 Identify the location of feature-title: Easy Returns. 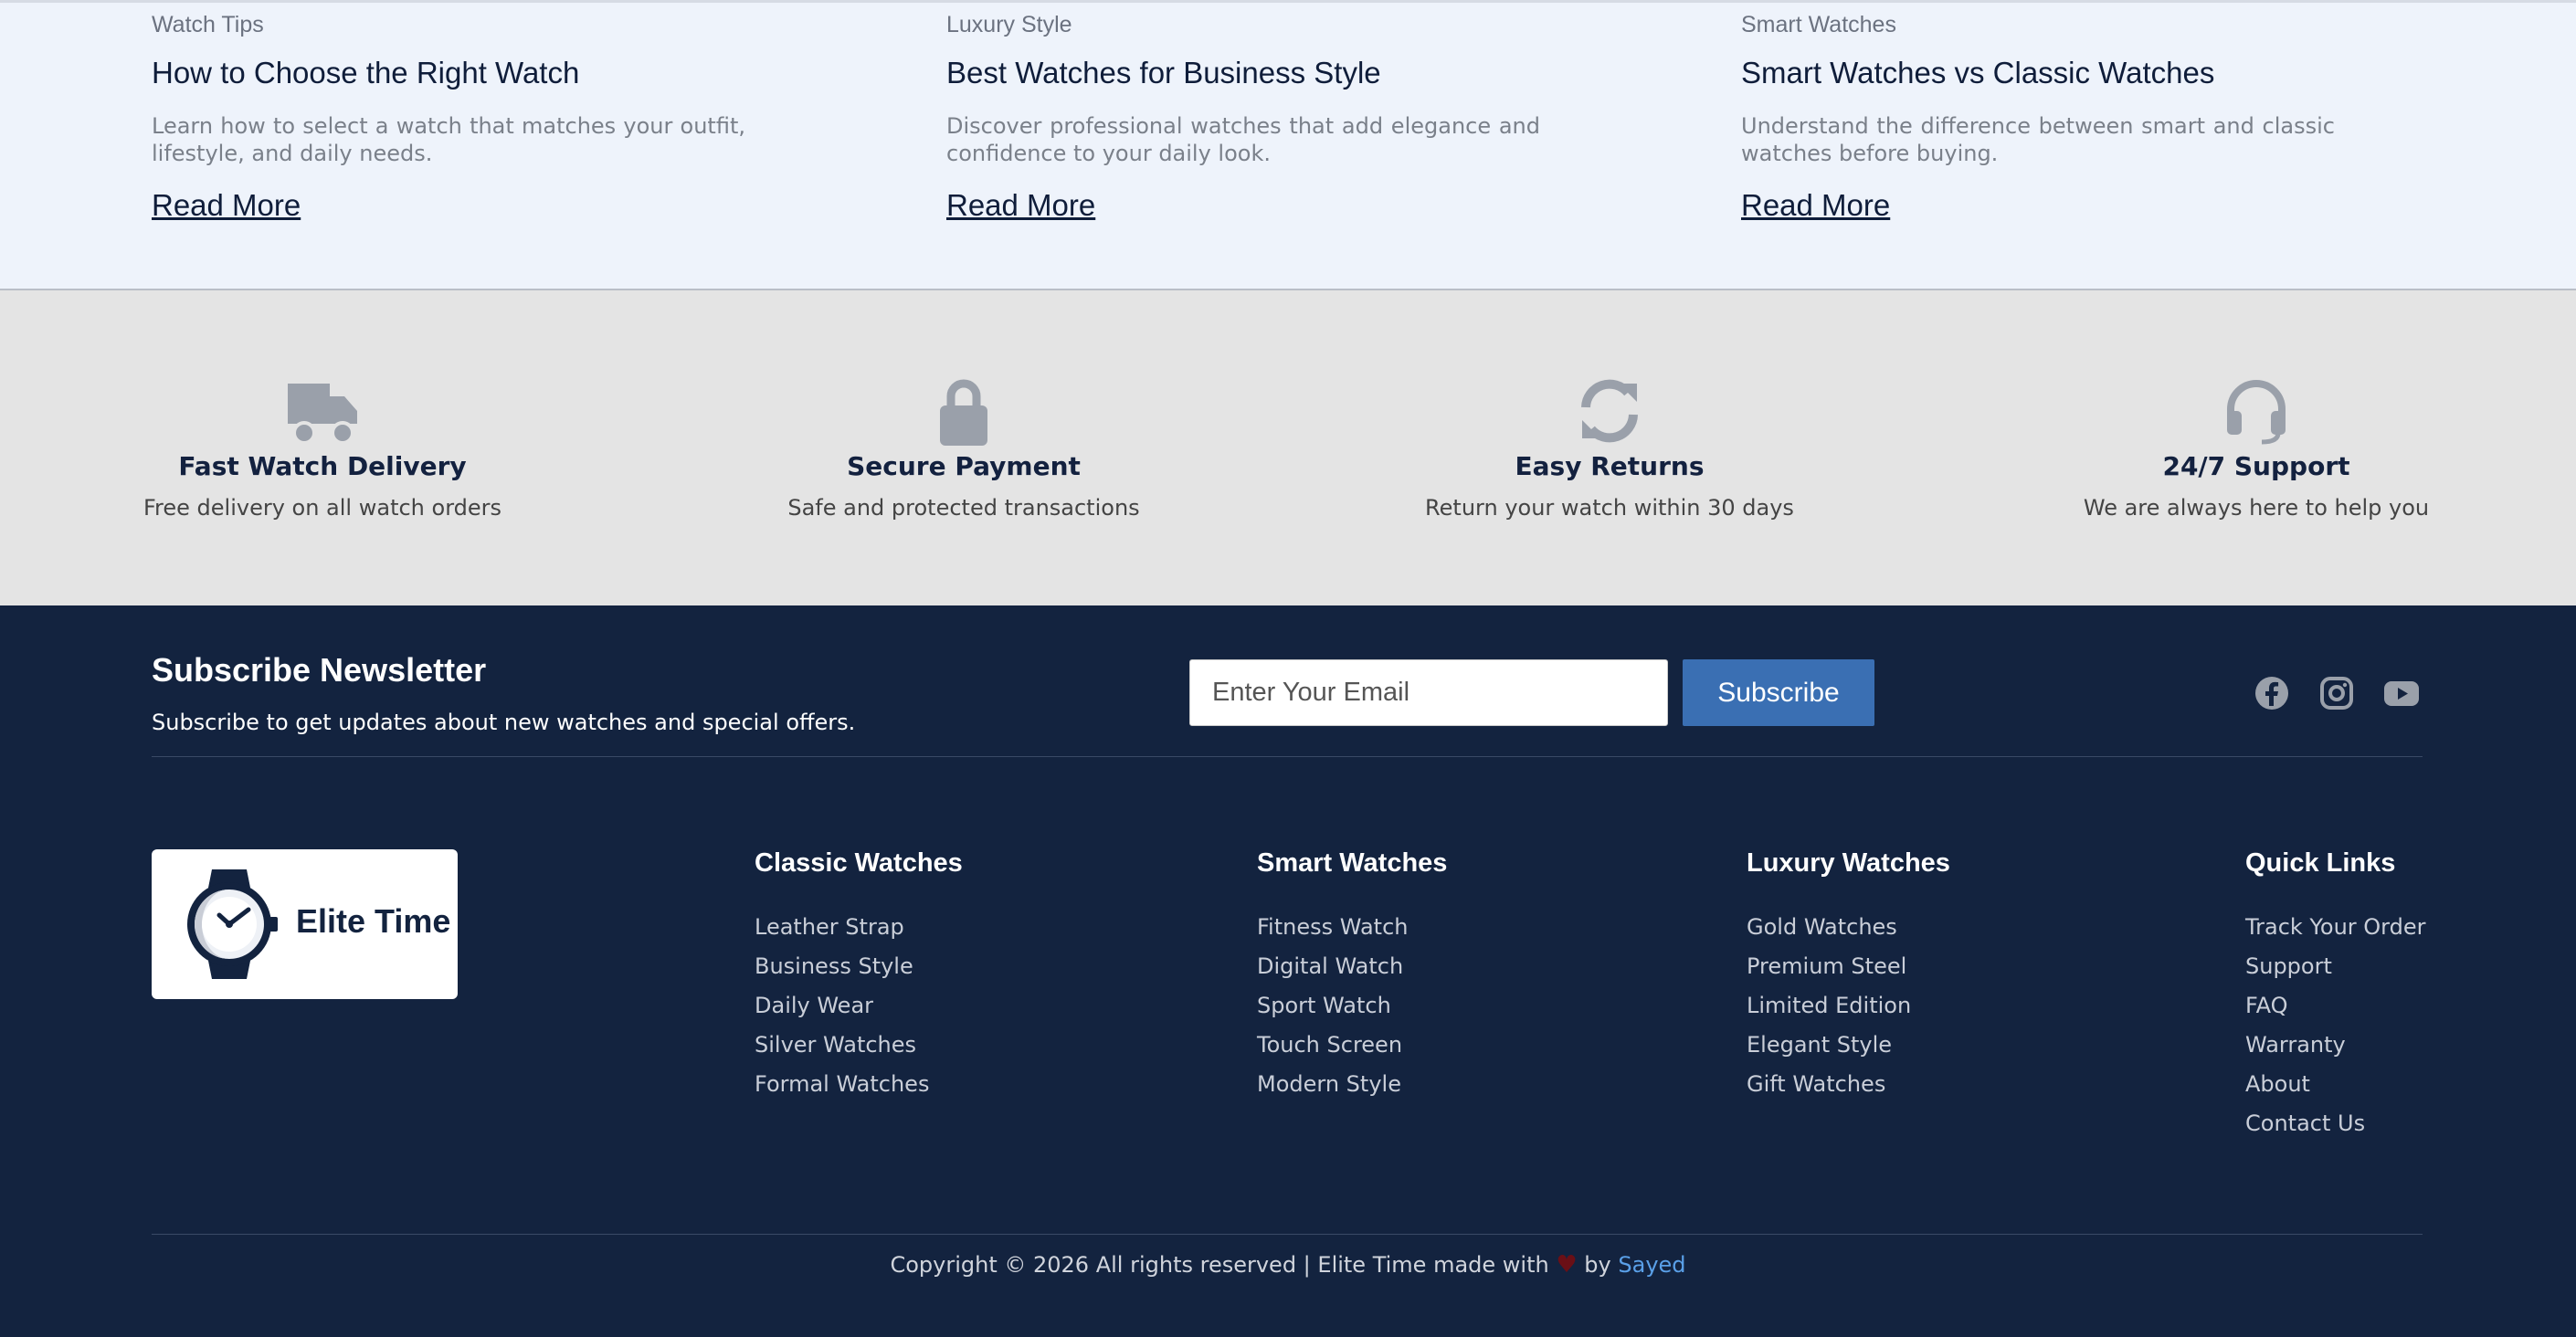
(1610, 466).